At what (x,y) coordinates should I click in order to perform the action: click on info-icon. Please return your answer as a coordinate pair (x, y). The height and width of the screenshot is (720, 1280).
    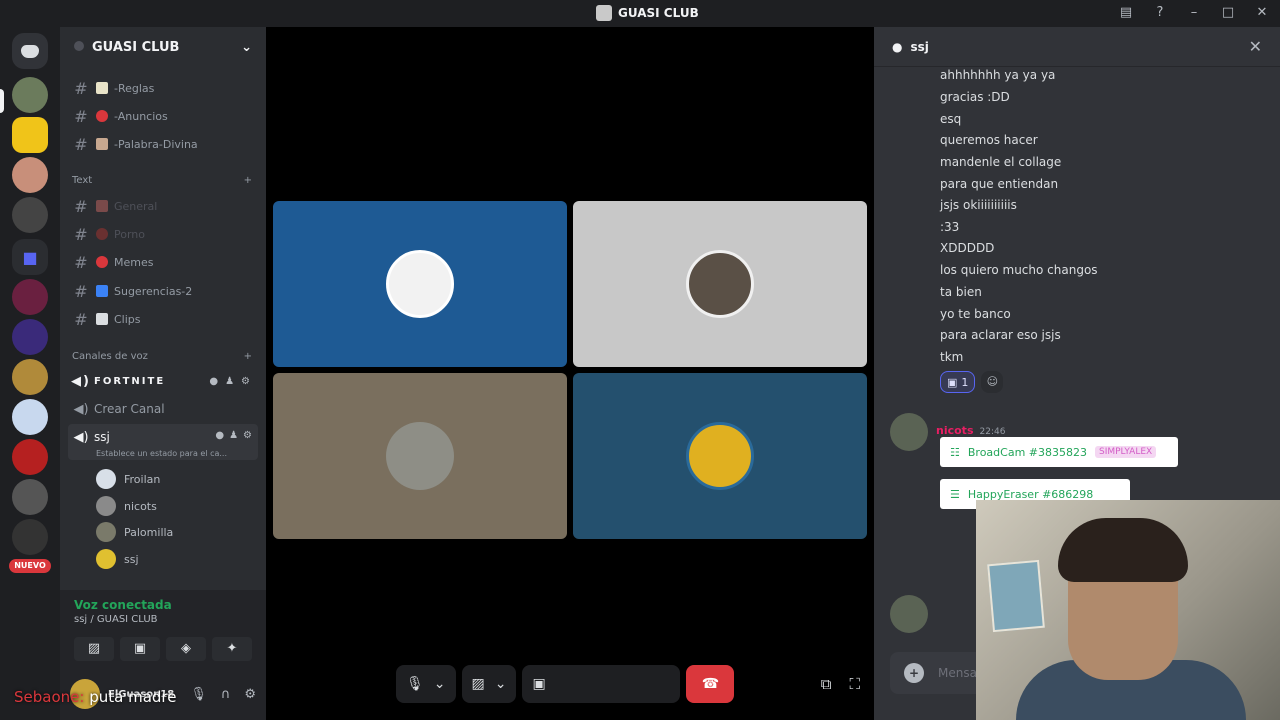
    Looking at the image, I should click on (102, 291).